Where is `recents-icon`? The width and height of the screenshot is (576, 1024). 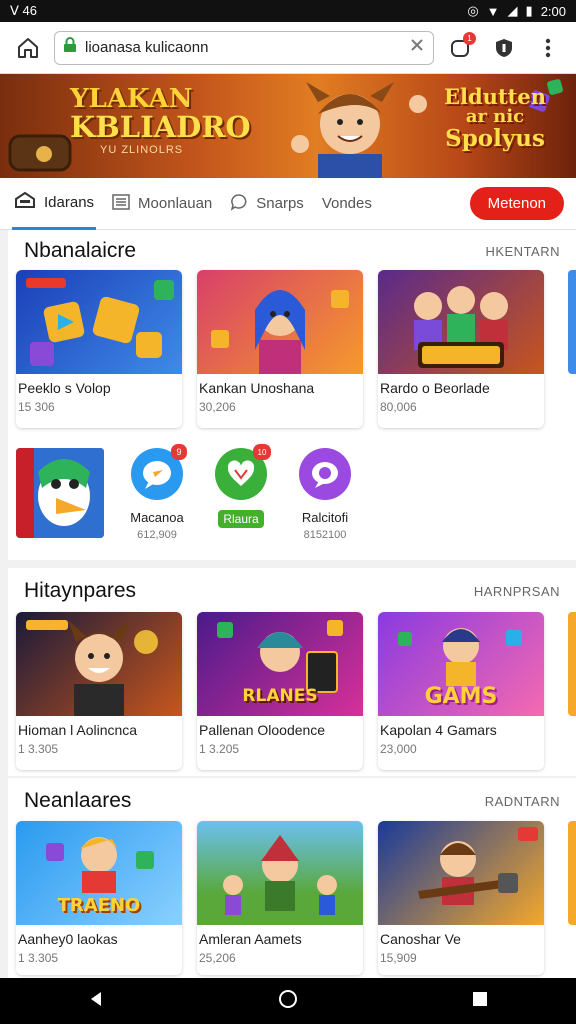
recents-icon is located at coordinates (480, 1001).